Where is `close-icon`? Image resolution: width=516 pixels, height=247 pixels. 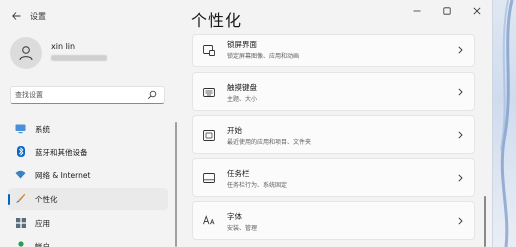 close-icon is located at coordinates (477, 11).